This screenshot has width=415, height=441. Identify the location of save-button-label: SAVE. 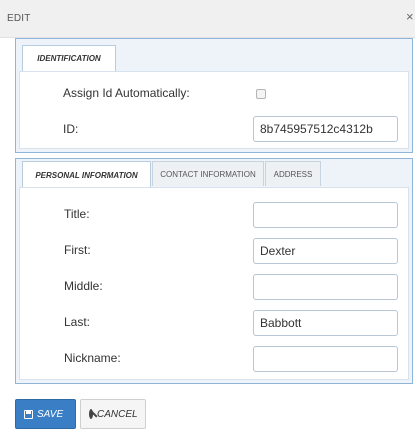
(50, 414).